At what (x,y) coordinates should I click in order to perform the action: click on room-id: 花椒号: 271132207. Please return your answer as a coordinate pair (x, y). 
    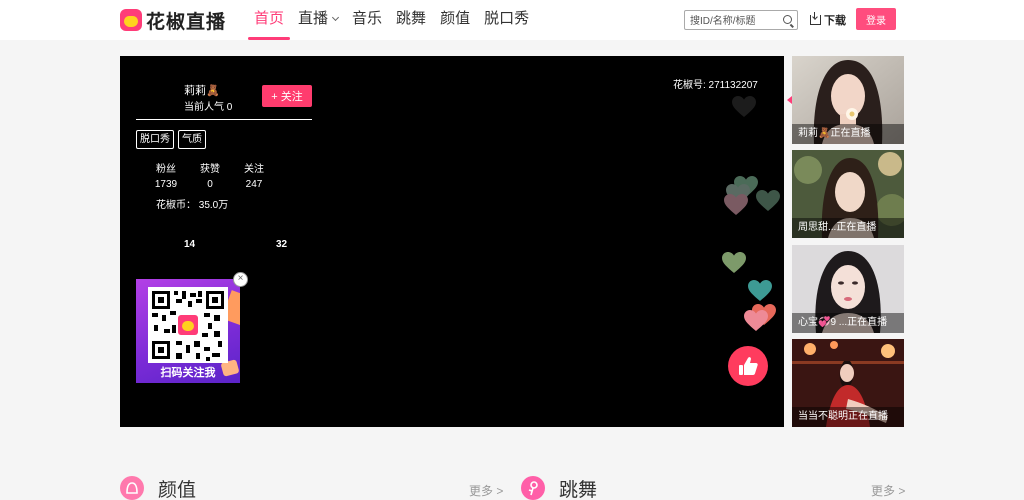
    Looking at the image, I should click on (715, 85).